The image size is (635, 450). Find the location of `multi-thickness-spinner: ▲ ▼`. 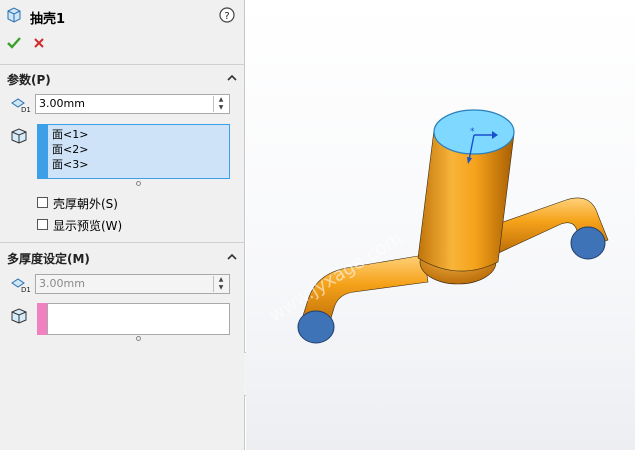

multi-thickness-spinner: ▲ ▼ is located at coordinates (220, 284).